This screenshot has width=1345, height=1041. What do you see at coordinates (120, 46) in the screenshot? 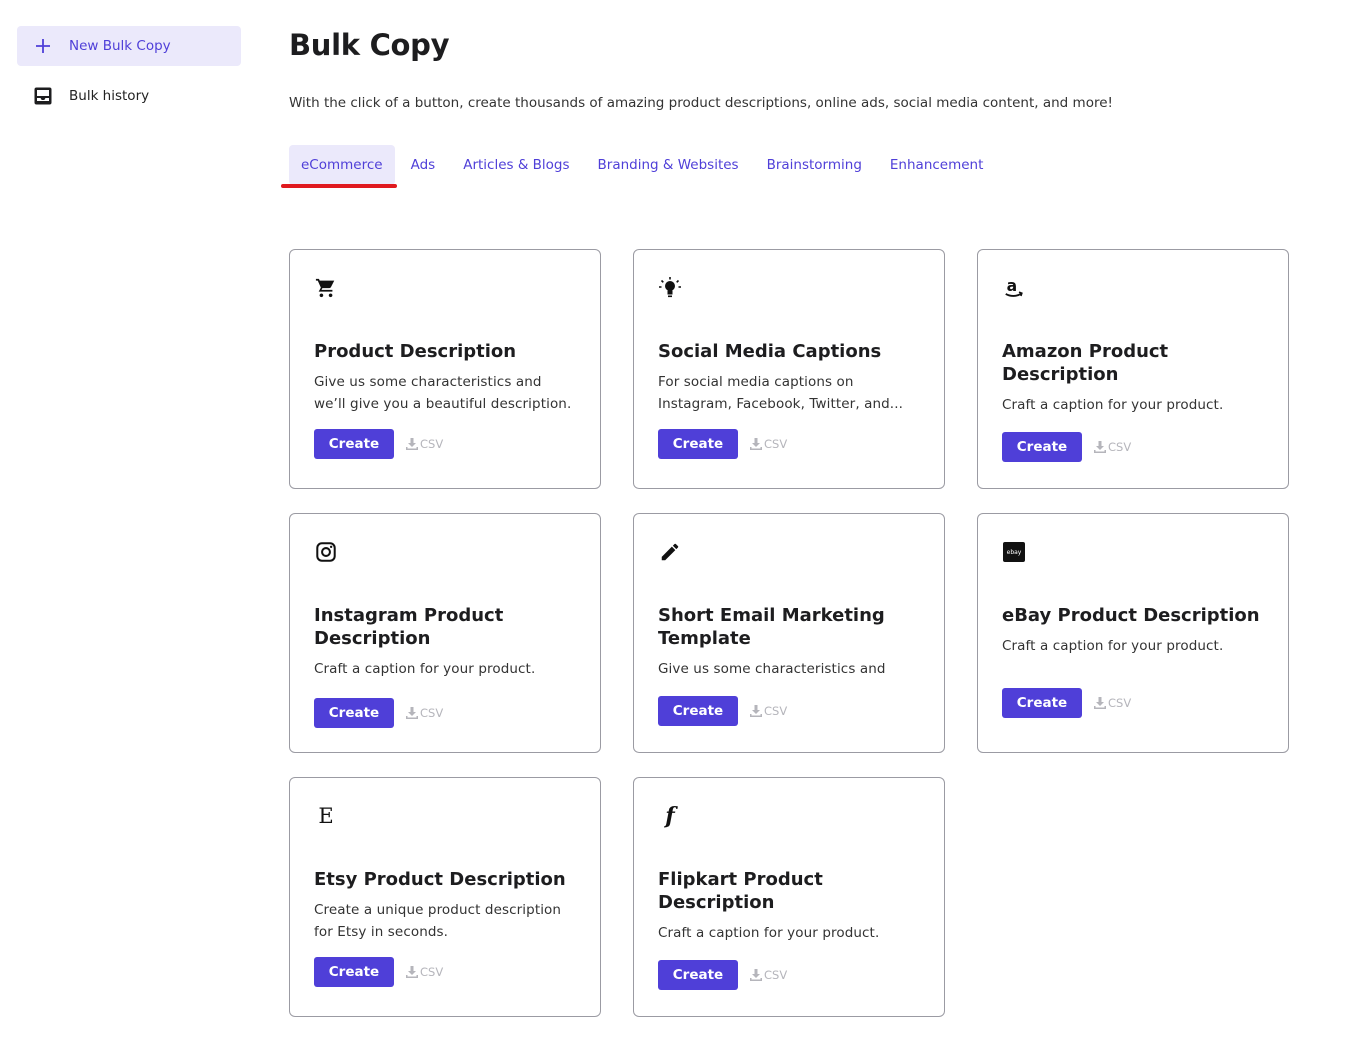
I see `sidebar-item-label: New Bulk Copy` at bounding box center [120, 46].